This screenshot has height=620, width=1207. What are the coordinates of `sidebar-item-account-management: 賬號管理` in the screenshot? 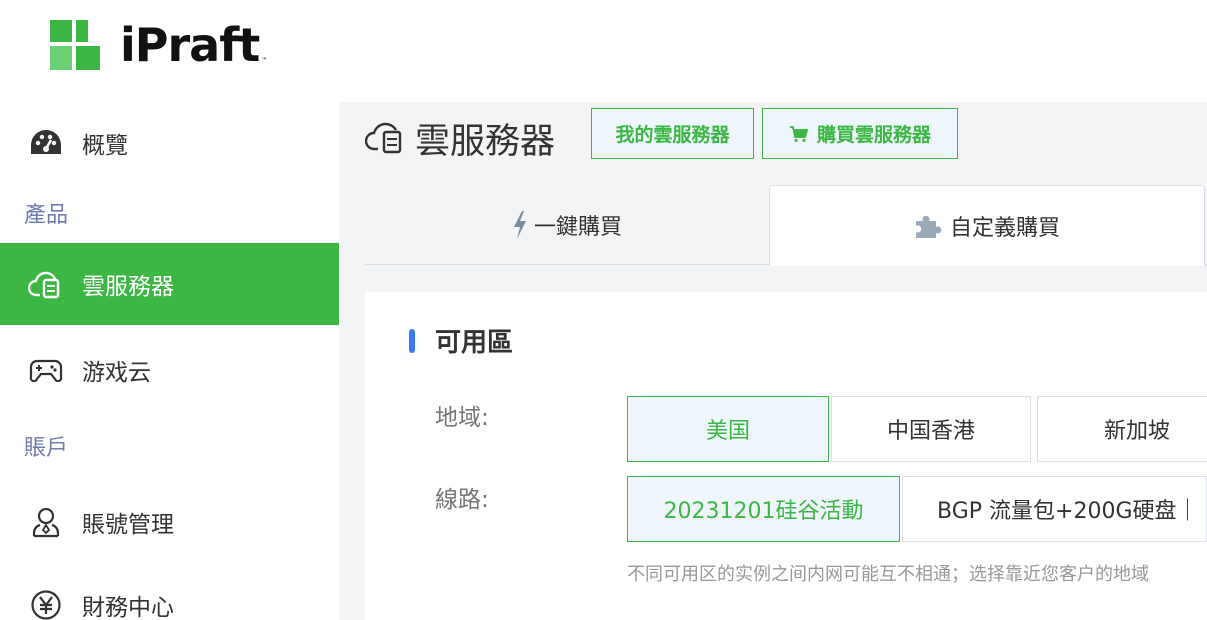 It's located at (169, 522).